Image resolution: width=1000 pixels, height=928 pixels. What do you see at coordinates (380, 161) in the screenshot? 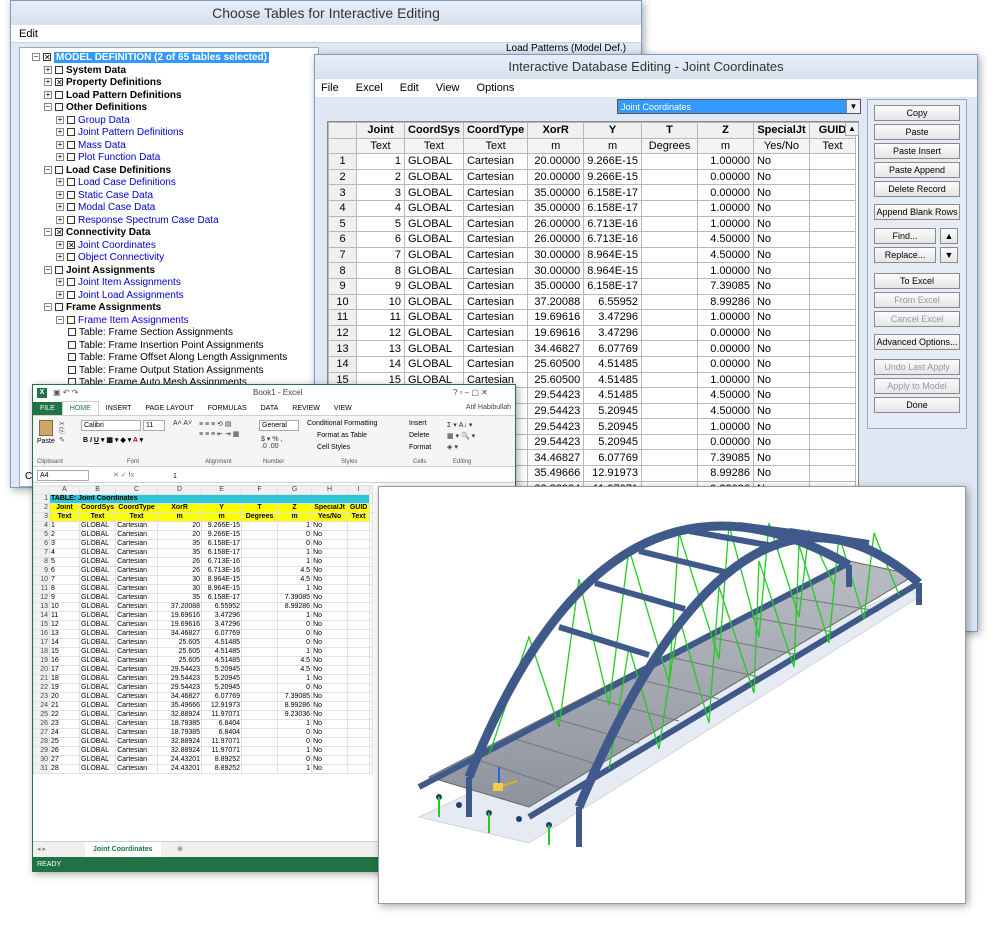
I see `table-cell: 1` at bounding box center [380, 161].